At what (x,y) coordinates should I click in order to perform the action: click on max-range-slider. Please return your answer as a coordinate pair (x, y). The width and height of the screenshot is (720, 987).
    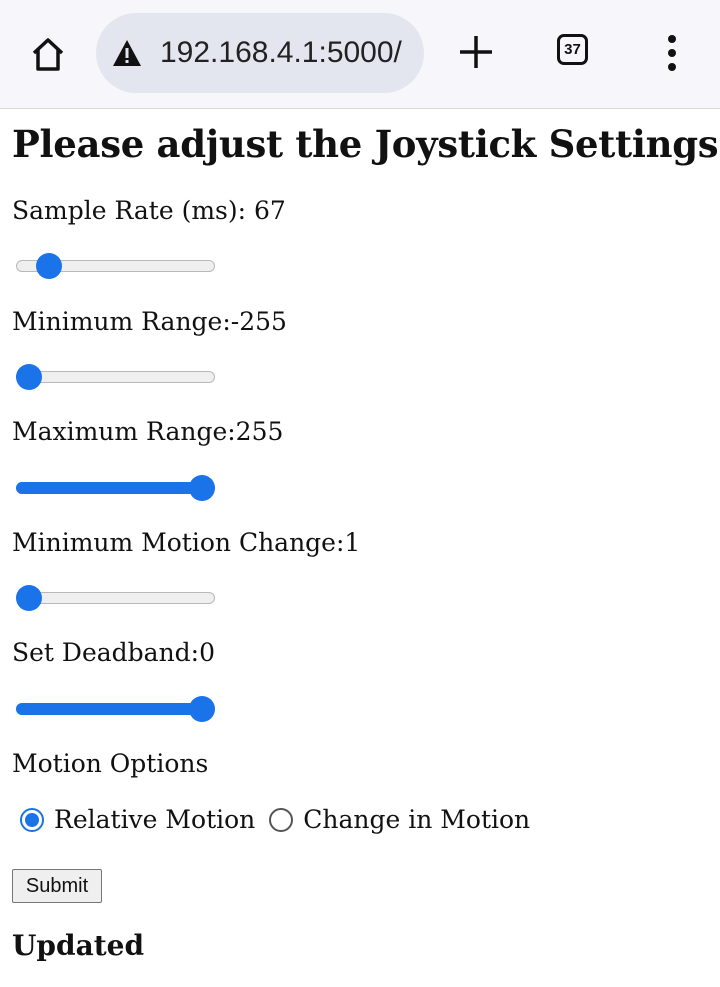
    Looking at the image, I should click on (116, 488).